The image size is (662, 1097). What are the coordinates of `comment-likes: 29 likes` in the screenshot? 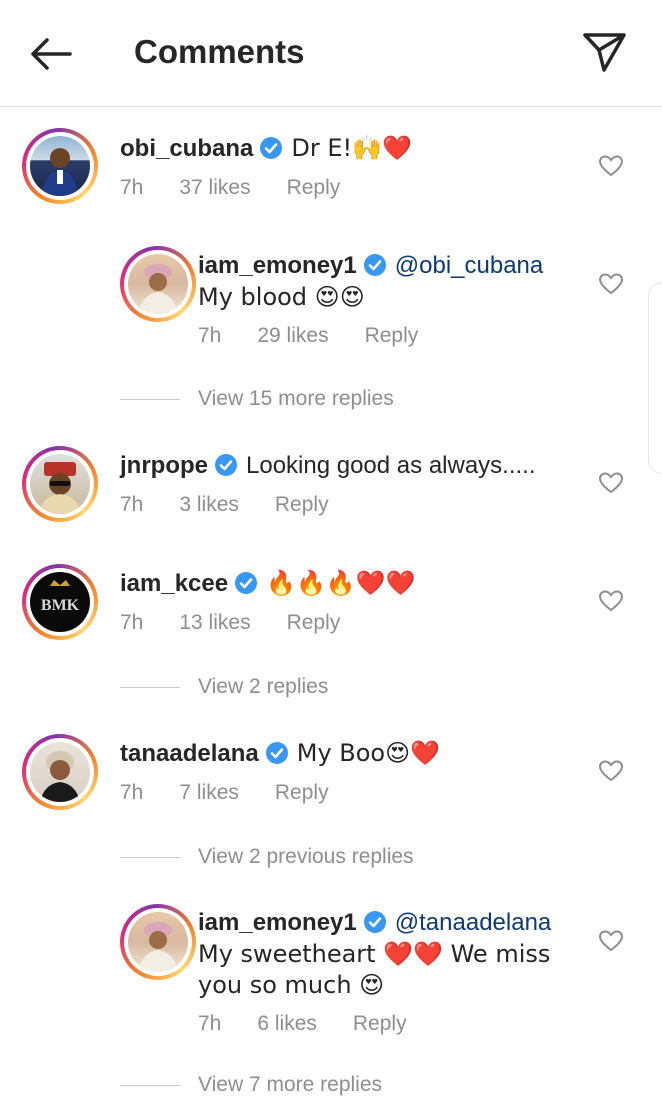 It's located at (292, 336).